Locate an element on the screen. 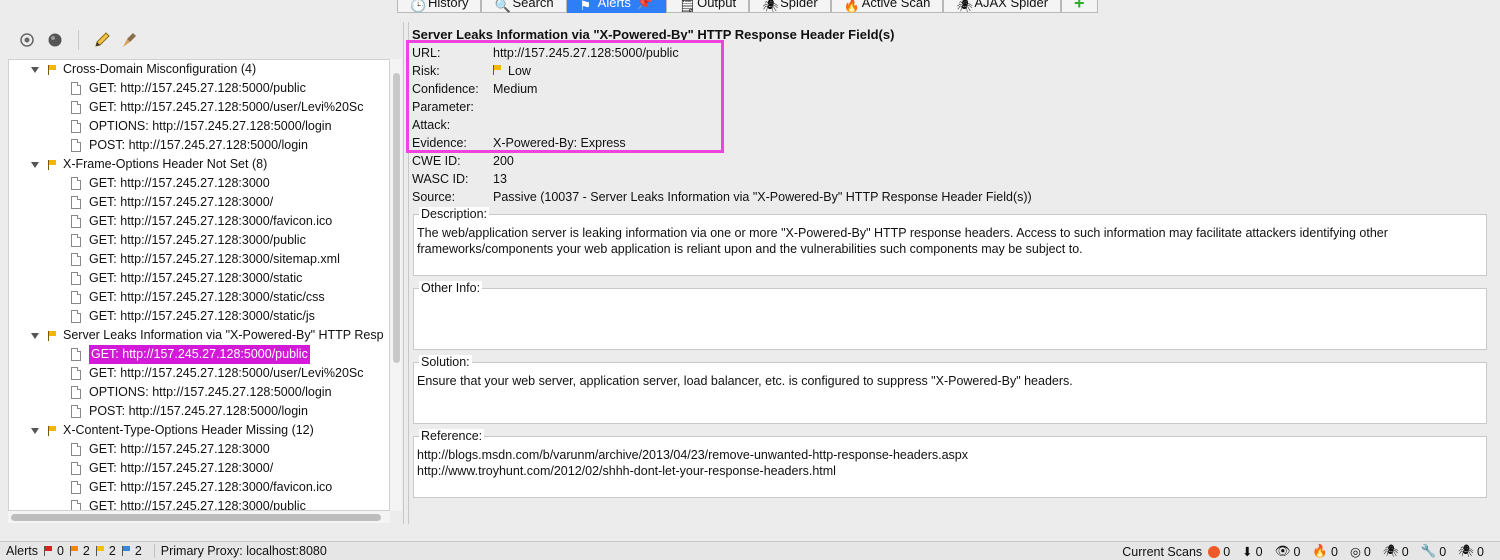 This screenshot has width=1500, height=560. tab-output: 🗒 Output is located at coordinates (708, 6).